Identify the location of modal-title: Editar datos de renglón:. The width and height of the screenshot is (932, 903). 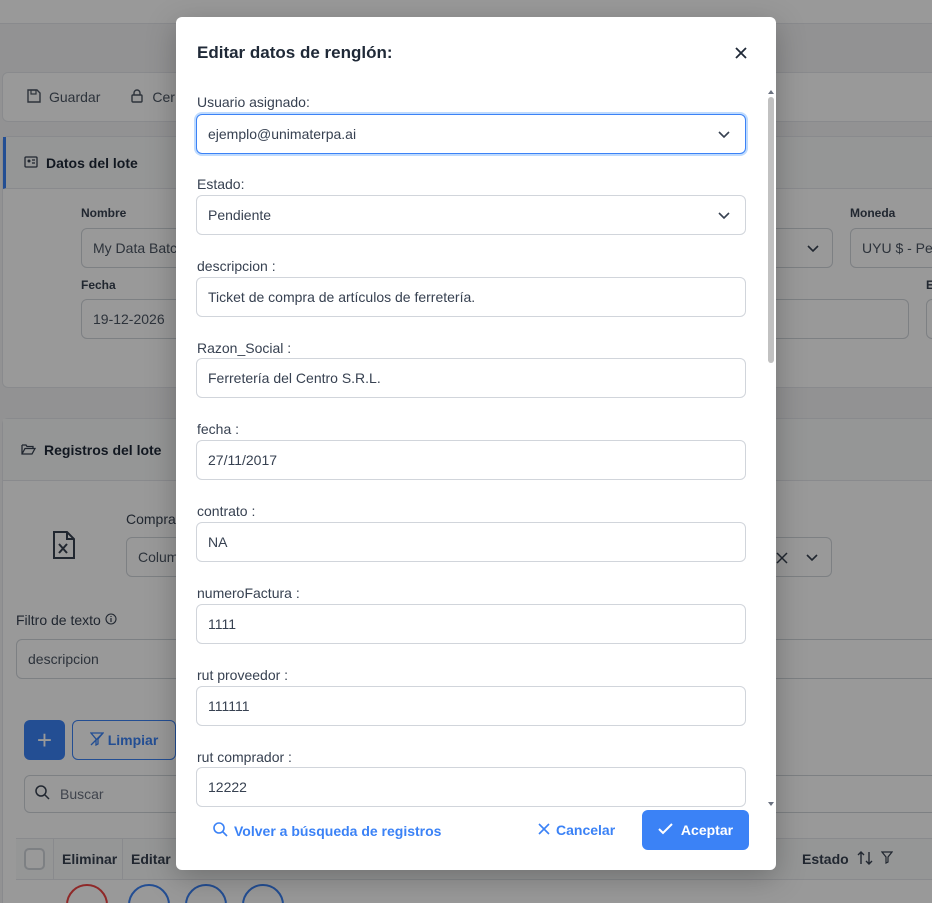
(295, 52).